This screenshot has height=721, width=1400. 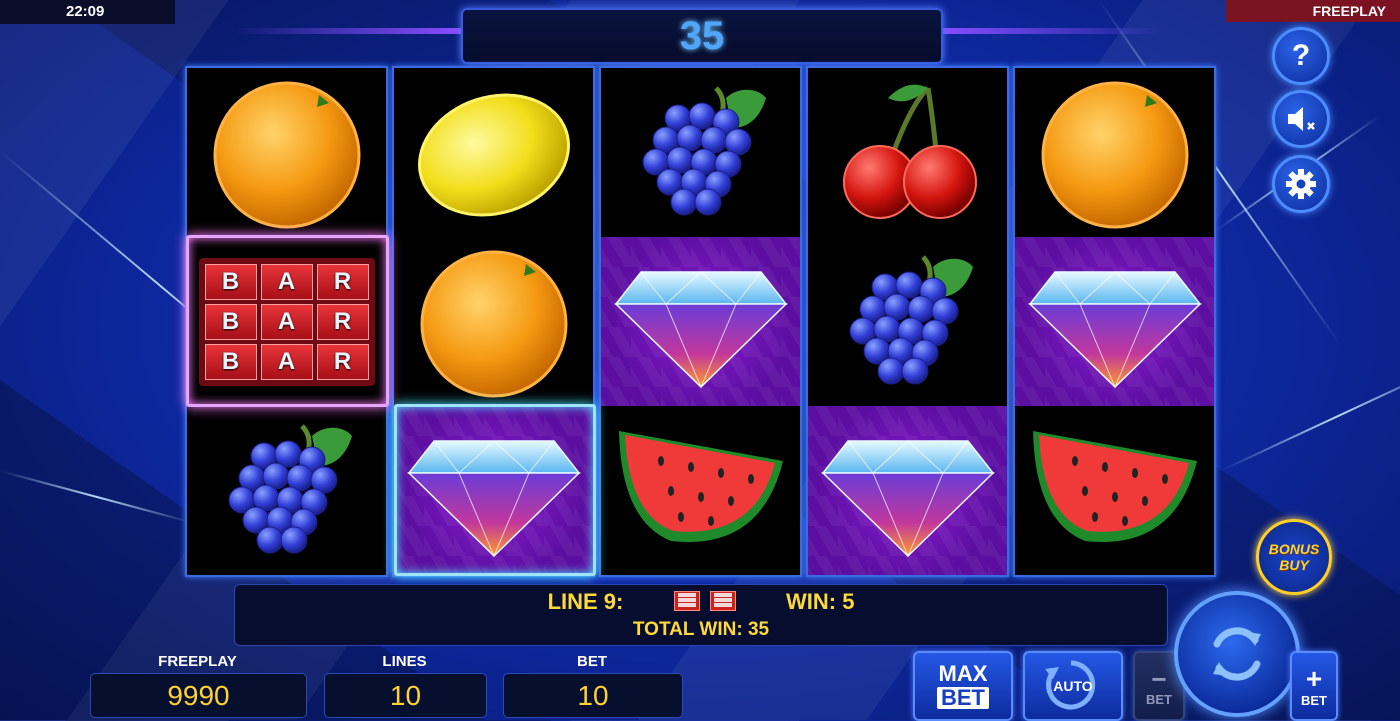 I want to click on total-win: TOTAL WIN: 35, so click(x=701, y=629).